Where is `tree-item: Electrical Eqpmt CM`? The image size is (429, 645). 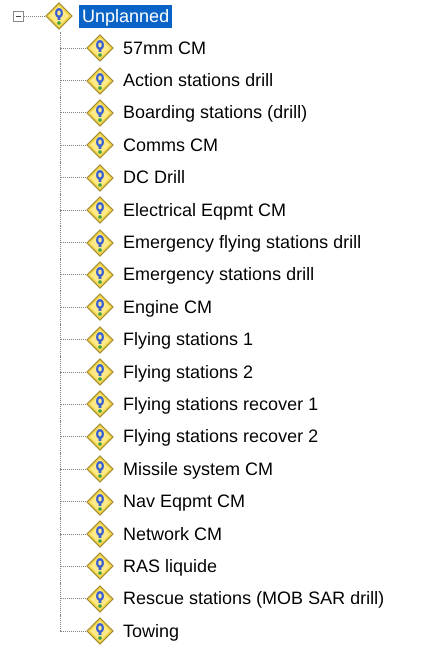
tree-item: Electrical Eqpmt CM is located at coordinates (205, 210).